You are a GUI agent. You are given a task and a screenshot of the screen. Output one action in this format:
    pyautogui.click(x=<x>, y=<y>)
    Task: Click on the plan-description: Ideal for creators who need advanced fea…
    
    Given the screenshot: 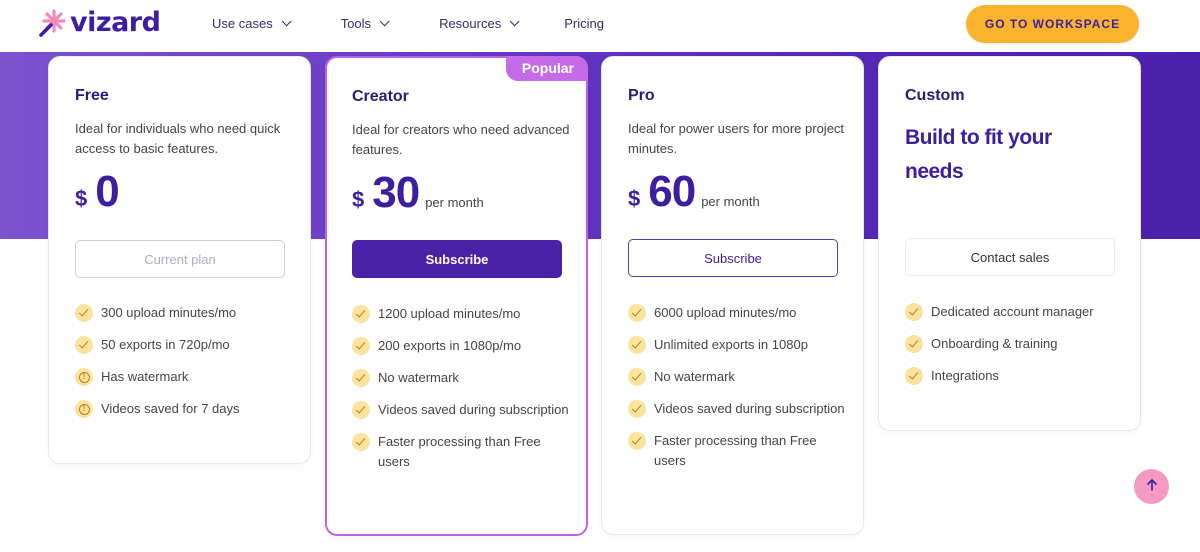 What is the action you would take?
    pyautogui.click(x=461, y=139)
    